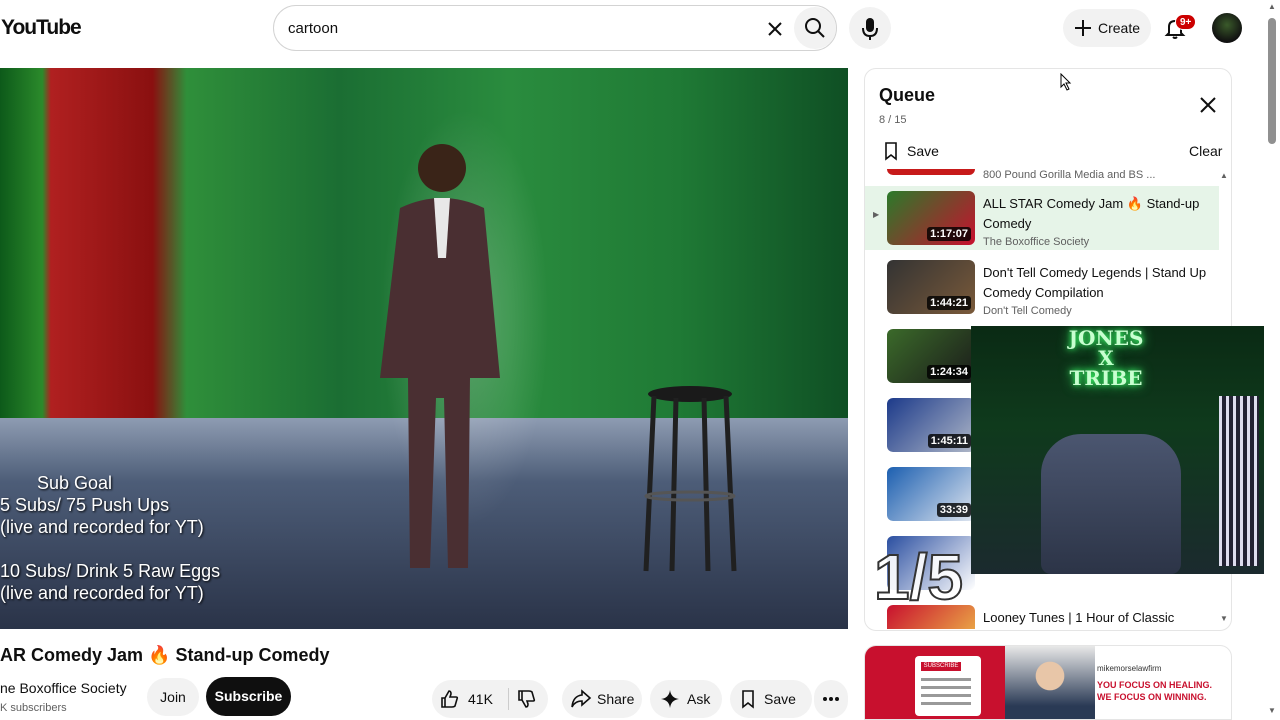 This screenshot has height=720, width=1280. Describe the element at coordinates (1129, 668) in the screenshot. I see `ad-firm-name: mikemorselawfirm` at that location.